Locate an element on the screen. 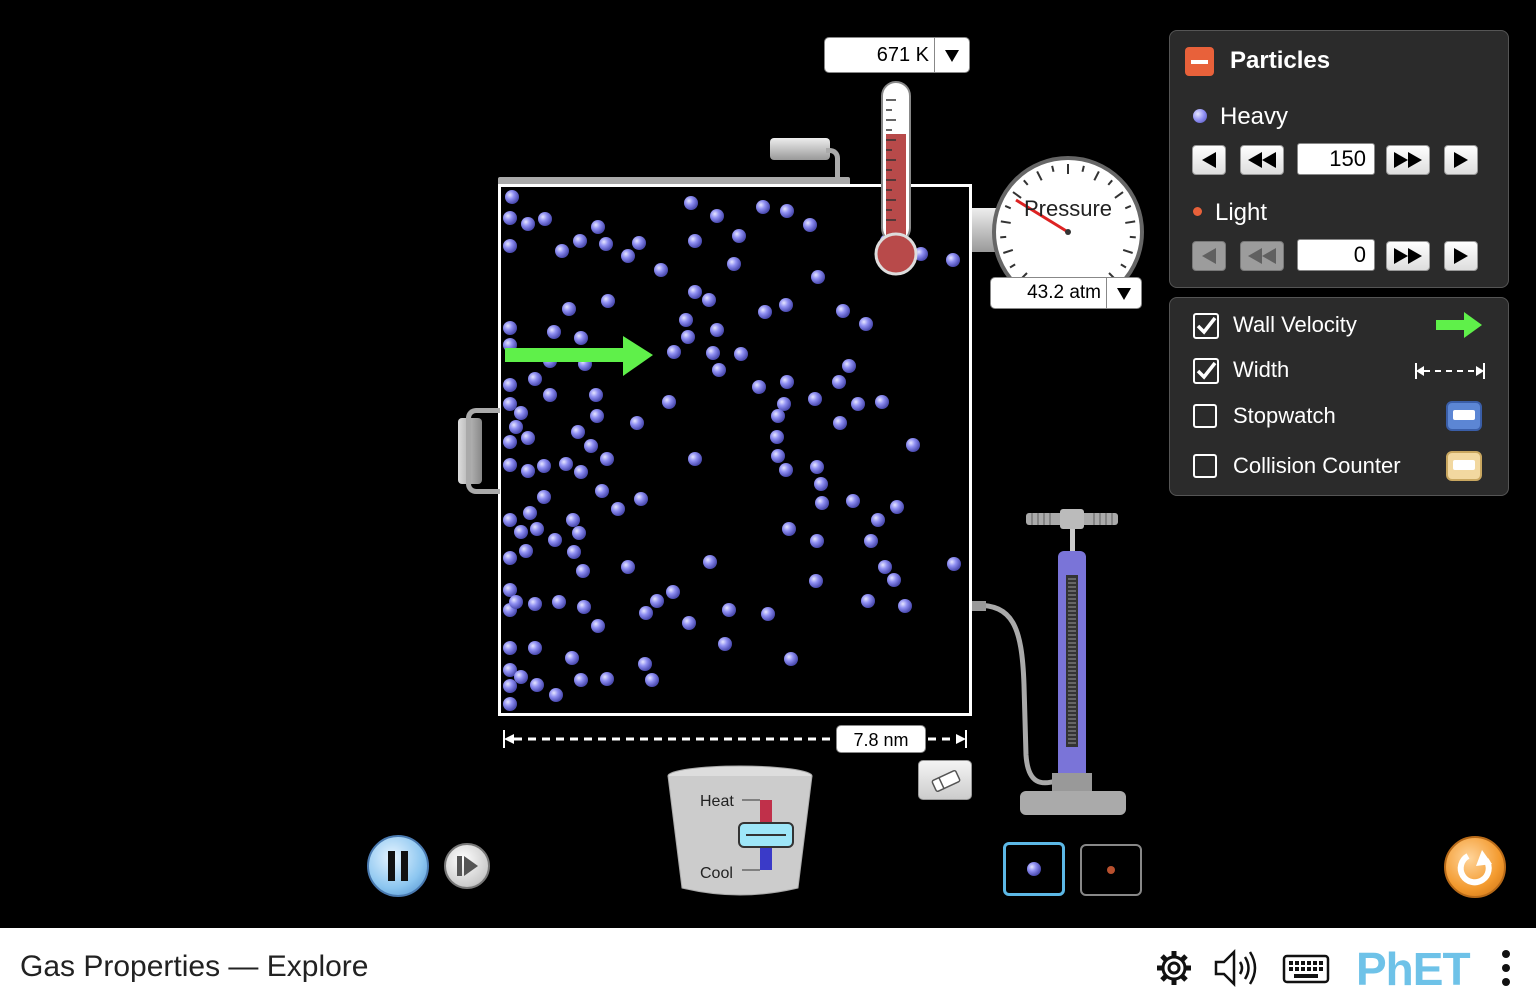 Image resolution: width=1536 pixels, height=1008 pixels. light-decrement-button is located at coordinates (1209, 256).